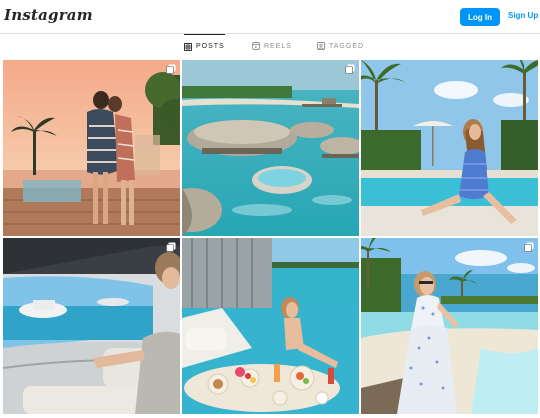 This screenshot has height=418, width=540. What do you see at coordinates (270, 17) in the screenshot?
I see `top-bar: Instagram Log In Sign Up` at bounding box center [270, 17].